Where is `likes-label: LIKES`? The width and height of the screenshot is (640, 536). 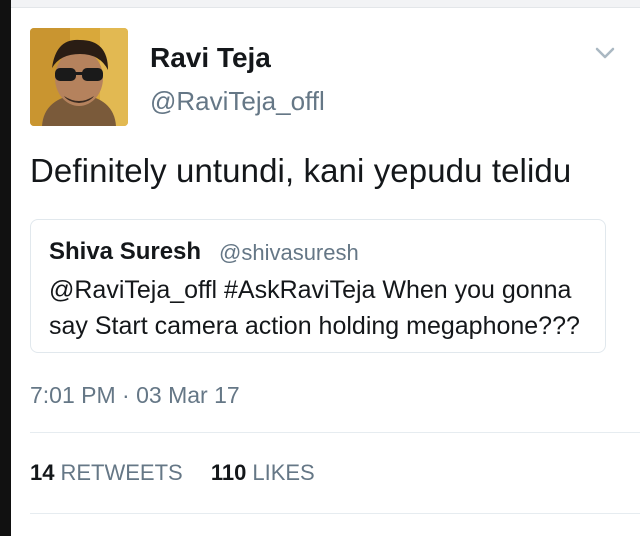 likes-label: LIKES is located at coordinates (283, 472).